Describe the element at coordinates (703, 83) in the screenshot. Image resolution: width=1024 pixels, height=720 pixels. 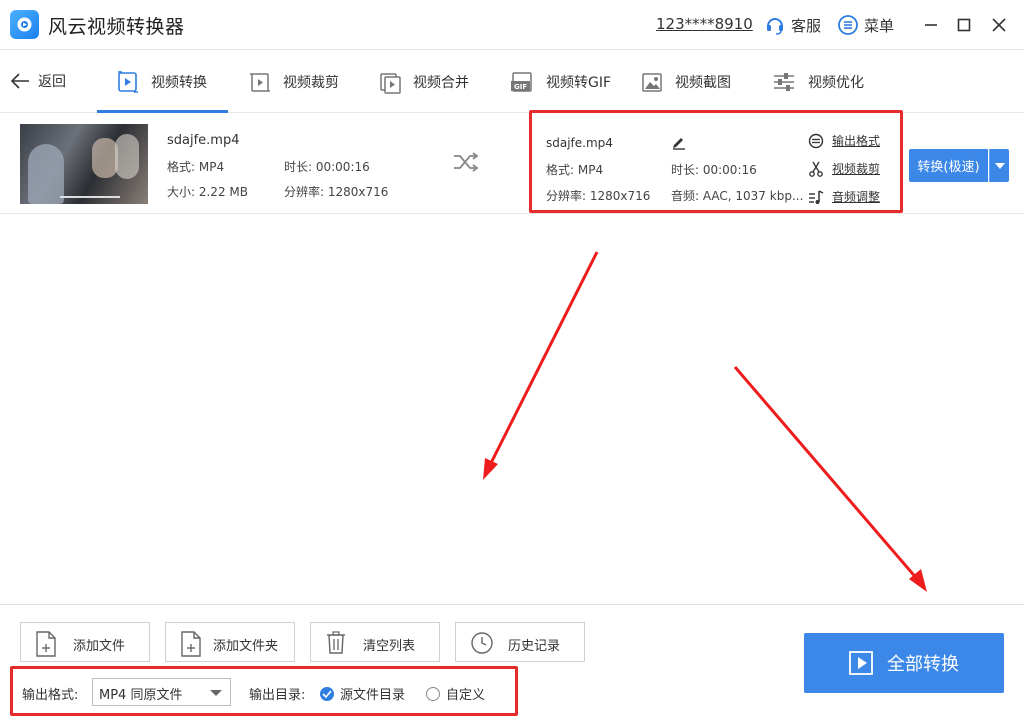
I see `tab-label: 视频截图` at that location.